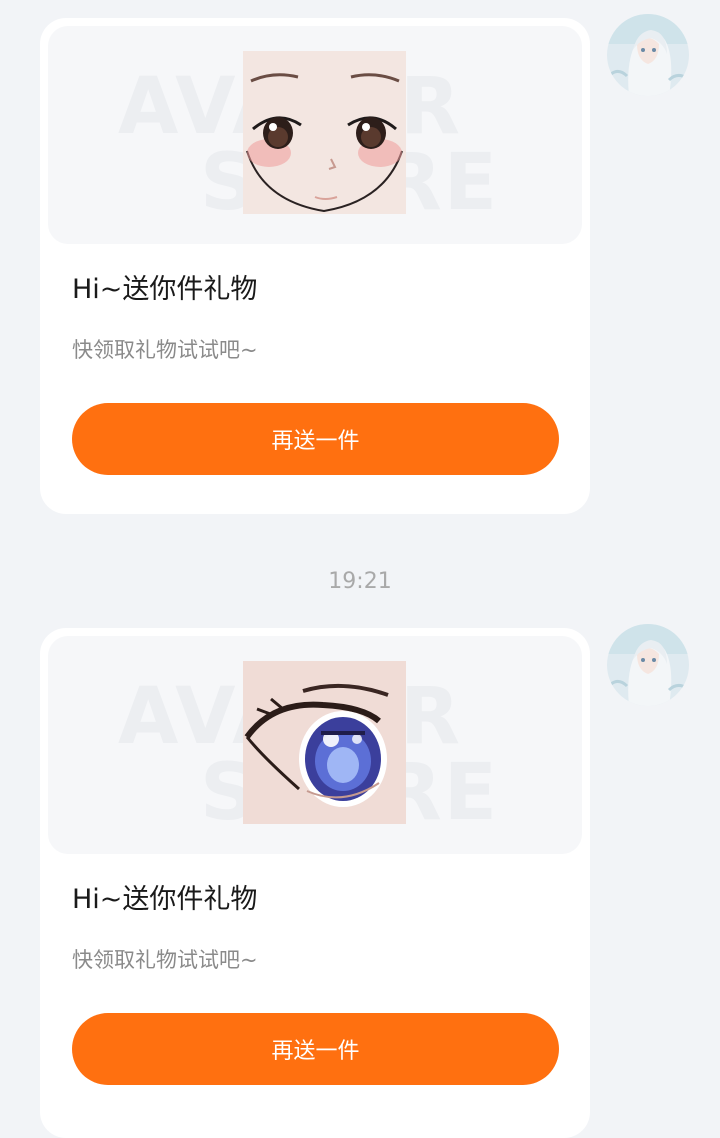  I want to click on anime-eye-icon, so click(324, 742).